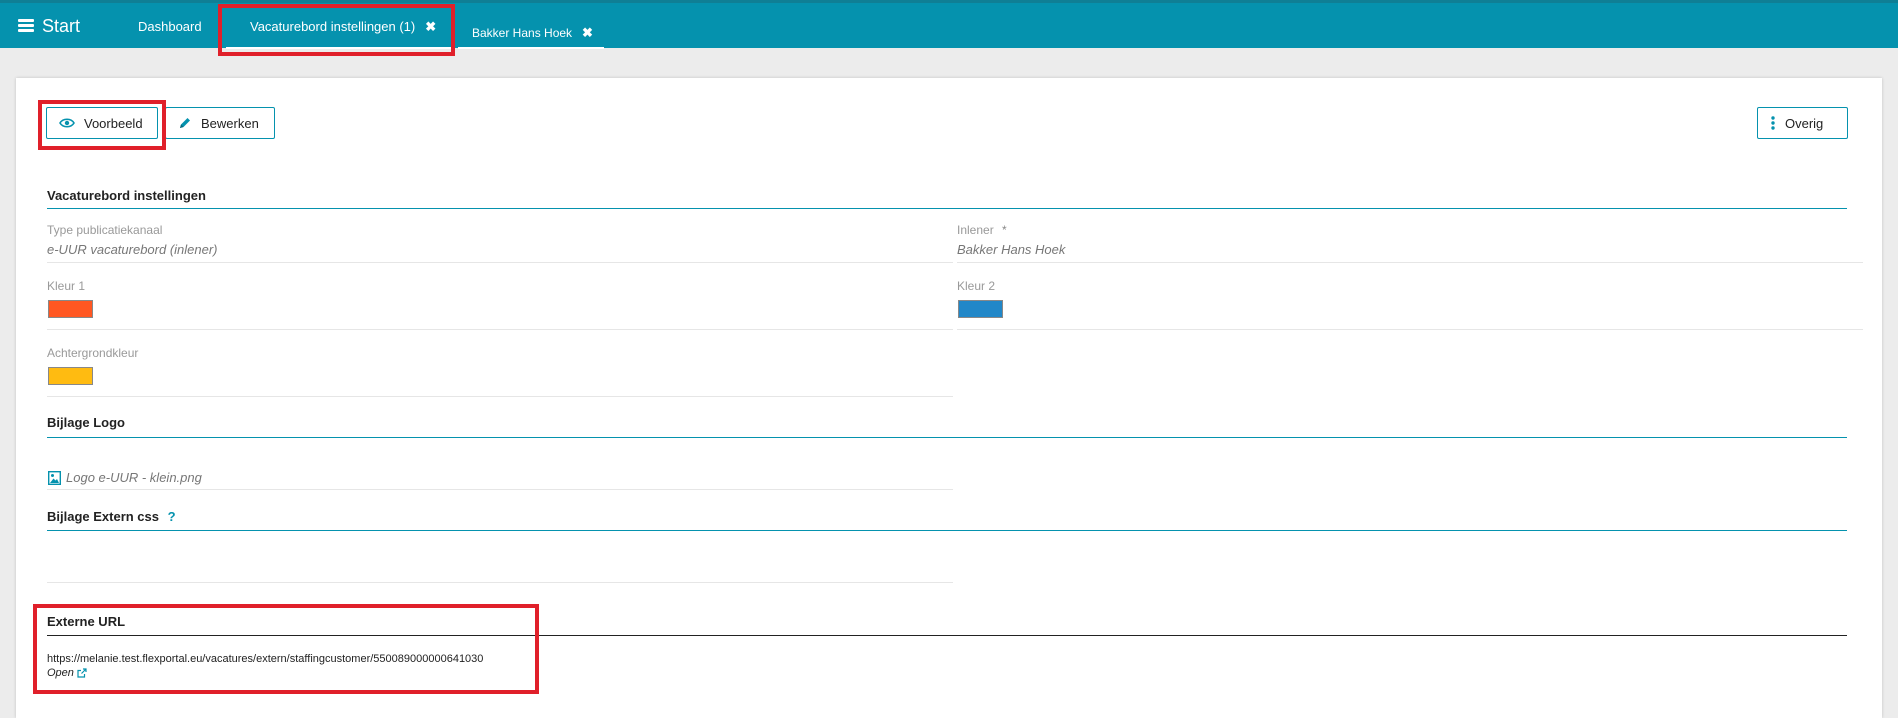 Image resolution: width=1898 pixels, height=718 pixels. I want to click on edit-button: Bewerken, so click(220, 123).